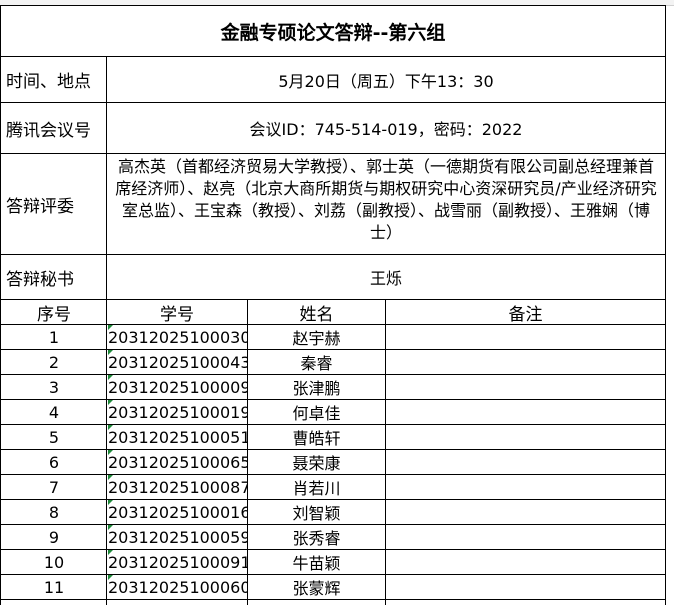 Image resolution: width=674 pixels, height=605 pixels. I want to click on row-number: 10, so click(54, 562).